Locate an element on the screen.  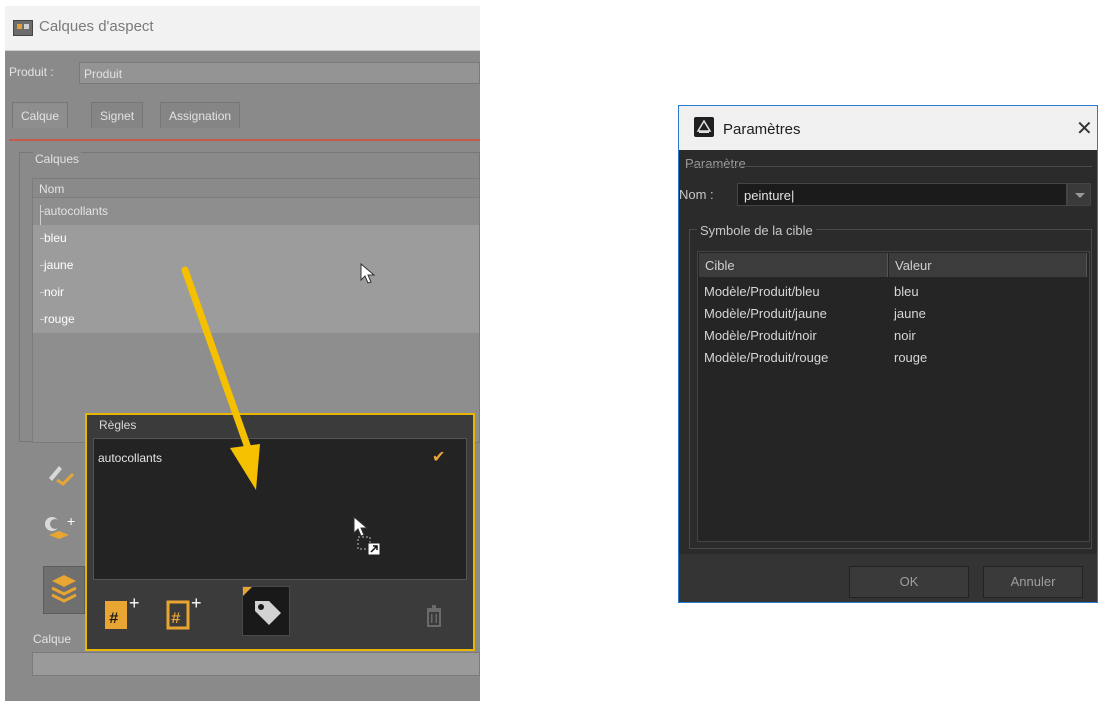
cell-cible: Modèle/Produit/bleu is located at coordinates (762, 291).